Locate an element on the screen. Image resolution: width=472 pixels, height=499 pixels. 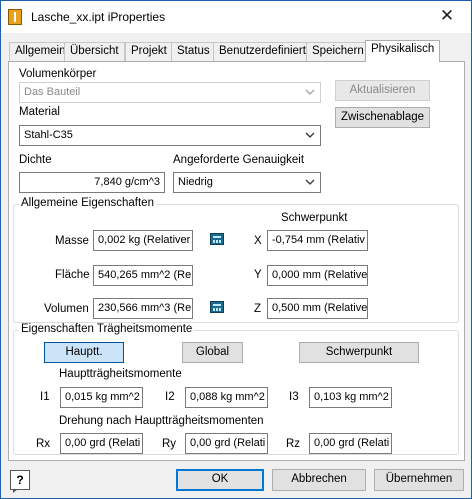
body-label: Volumenkörper is located at coordinates (58, 74).